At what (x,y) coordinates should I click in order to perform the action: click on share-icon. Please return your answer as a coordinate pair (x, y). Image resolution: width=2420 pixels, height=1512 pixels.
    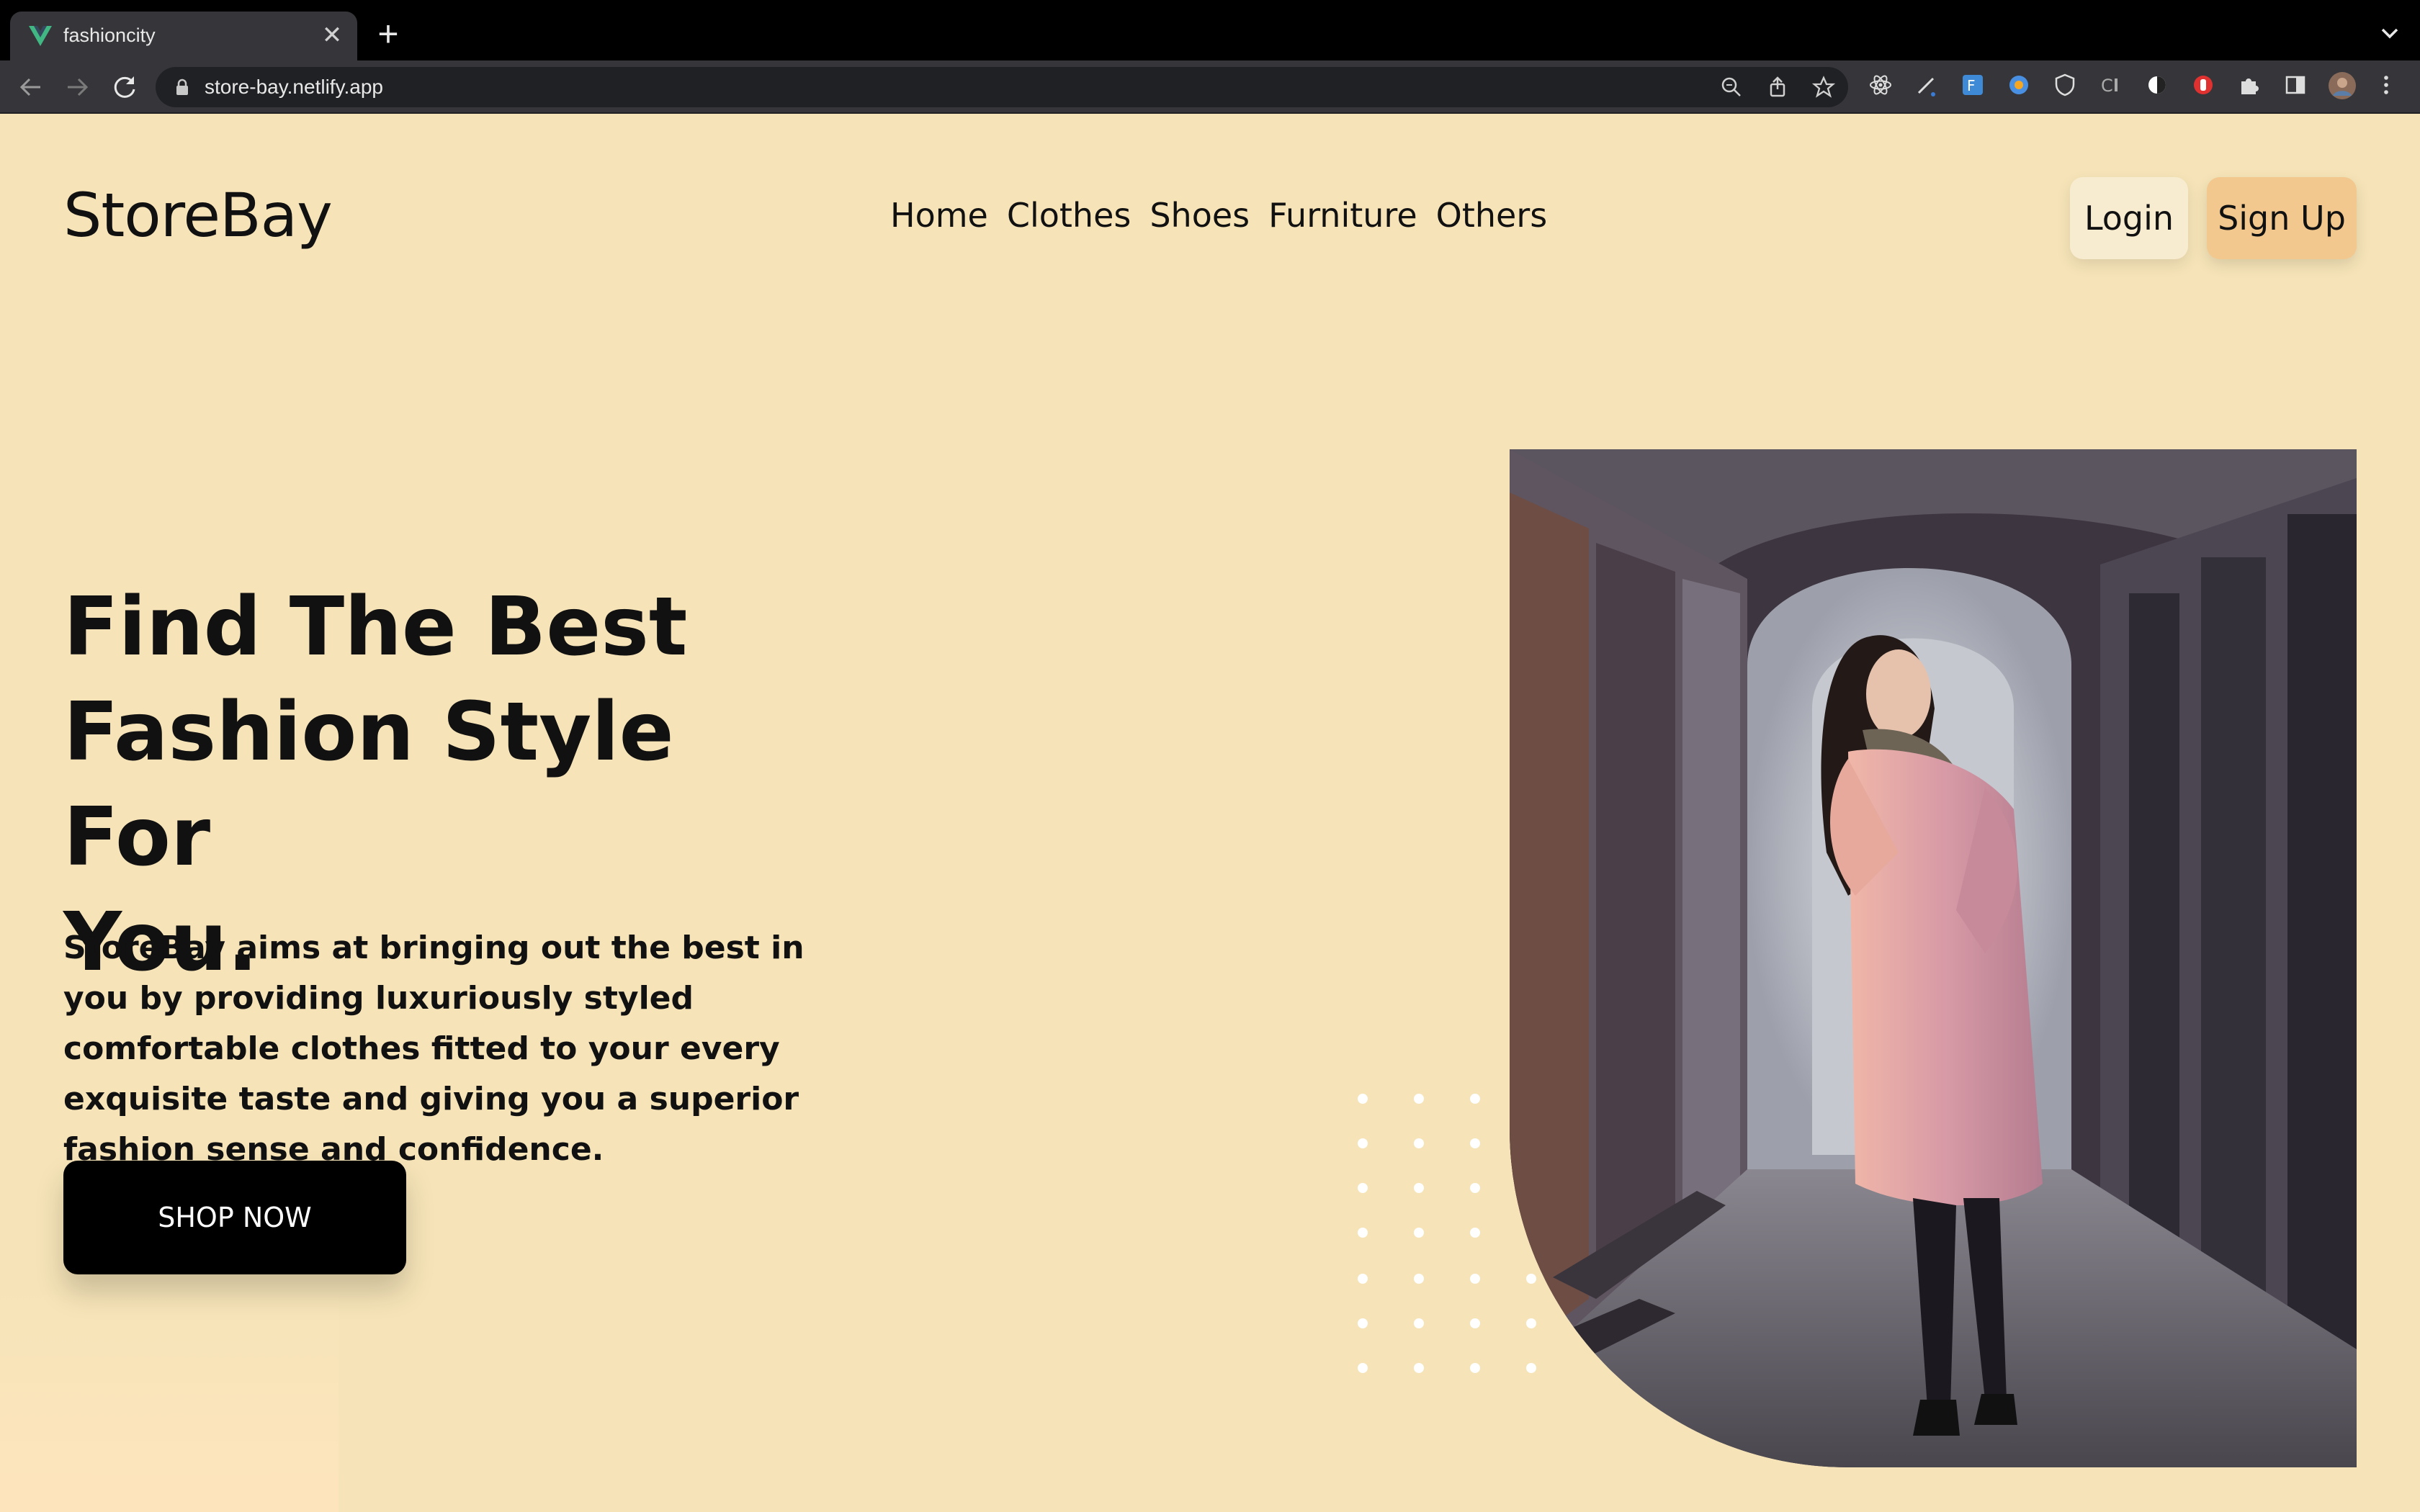
    Looking at the image, I should click on (1777, 87).